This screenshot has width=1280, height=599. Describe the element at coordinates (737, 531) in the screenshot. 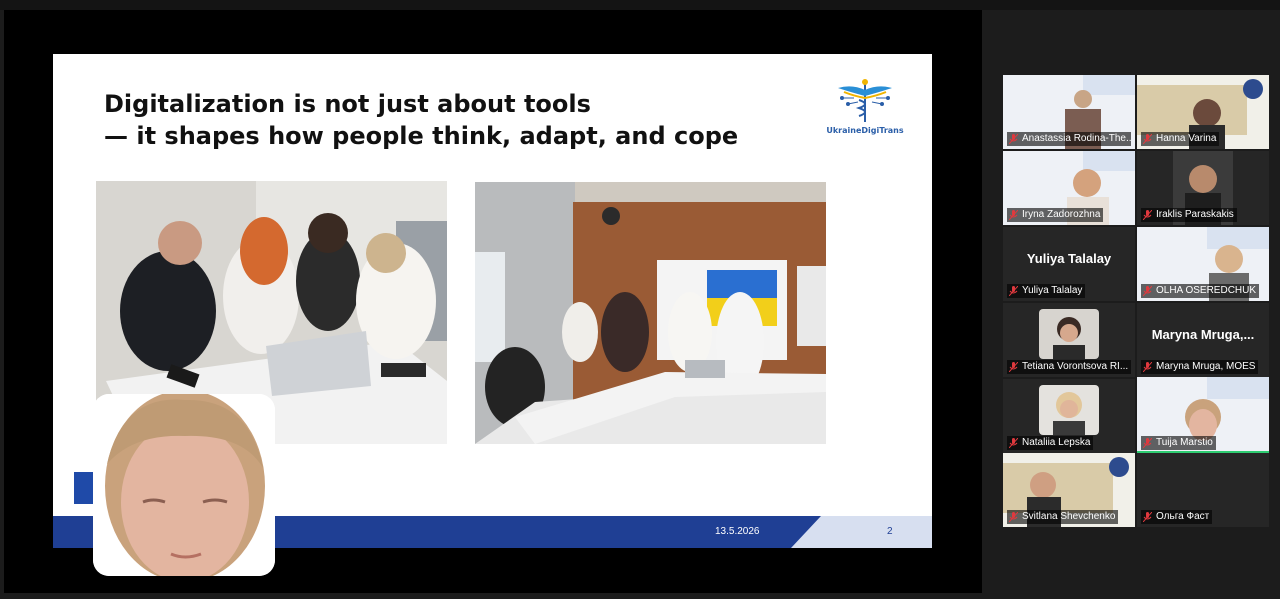

I see `slide-date: 13.5.2026` at that location.